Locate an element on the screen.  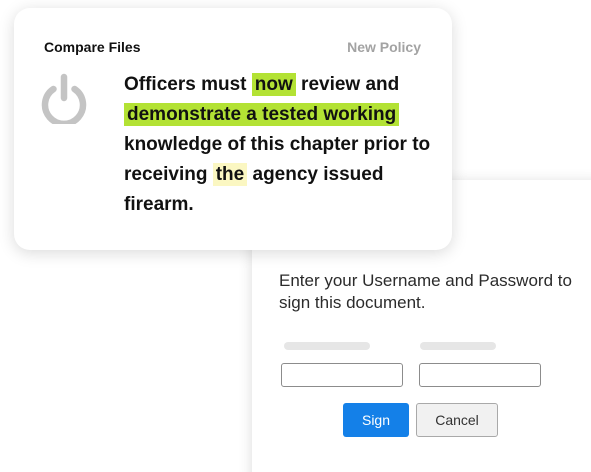
power-icon is located at coordinates (64, 98).